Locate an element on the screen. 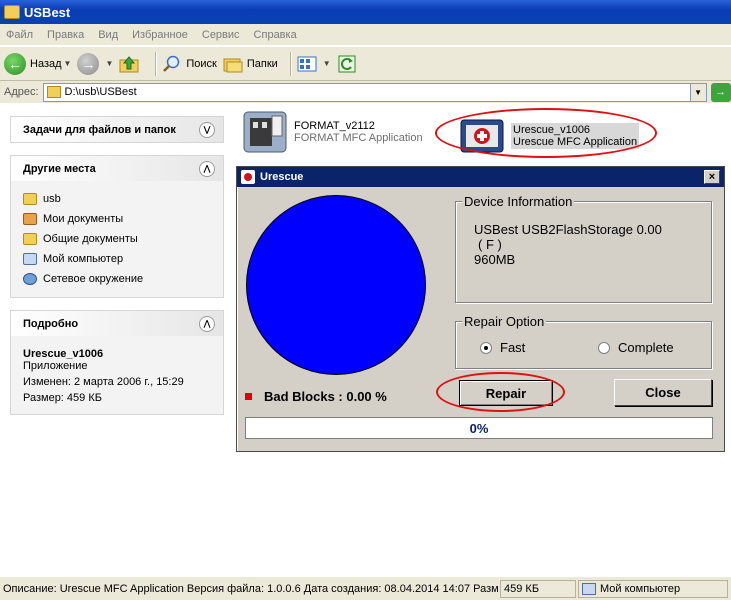 The height and width of the screenshot is (600, 731). forward-button: → ▼ is located at coordinates (95, 63).